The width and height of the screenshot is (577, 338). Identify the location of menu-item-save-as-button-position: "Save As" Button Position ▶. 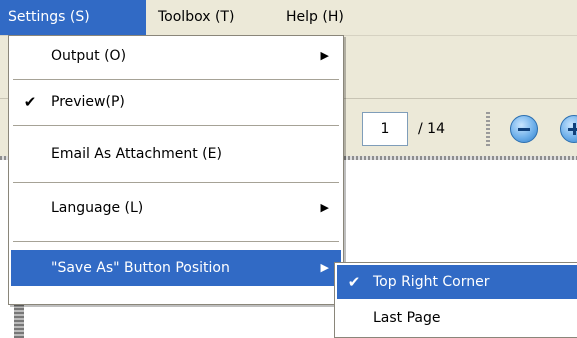
(176, 268).